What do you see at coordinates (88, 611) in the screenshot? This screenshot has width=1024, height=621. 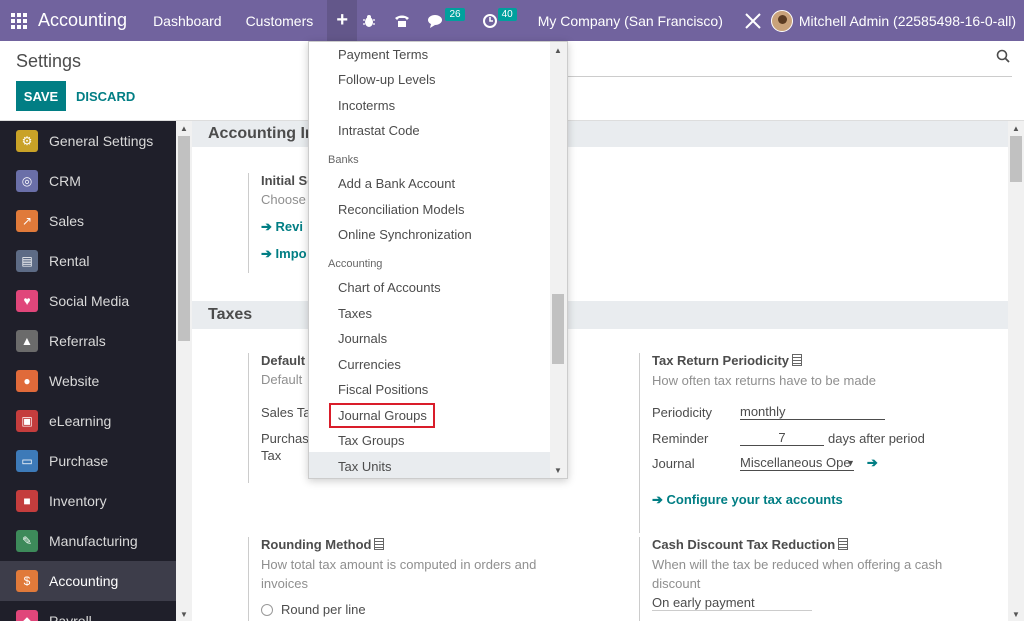 I see `sidebar-item-payroll: ◆ Payroll` at bounding box center [88, 611].